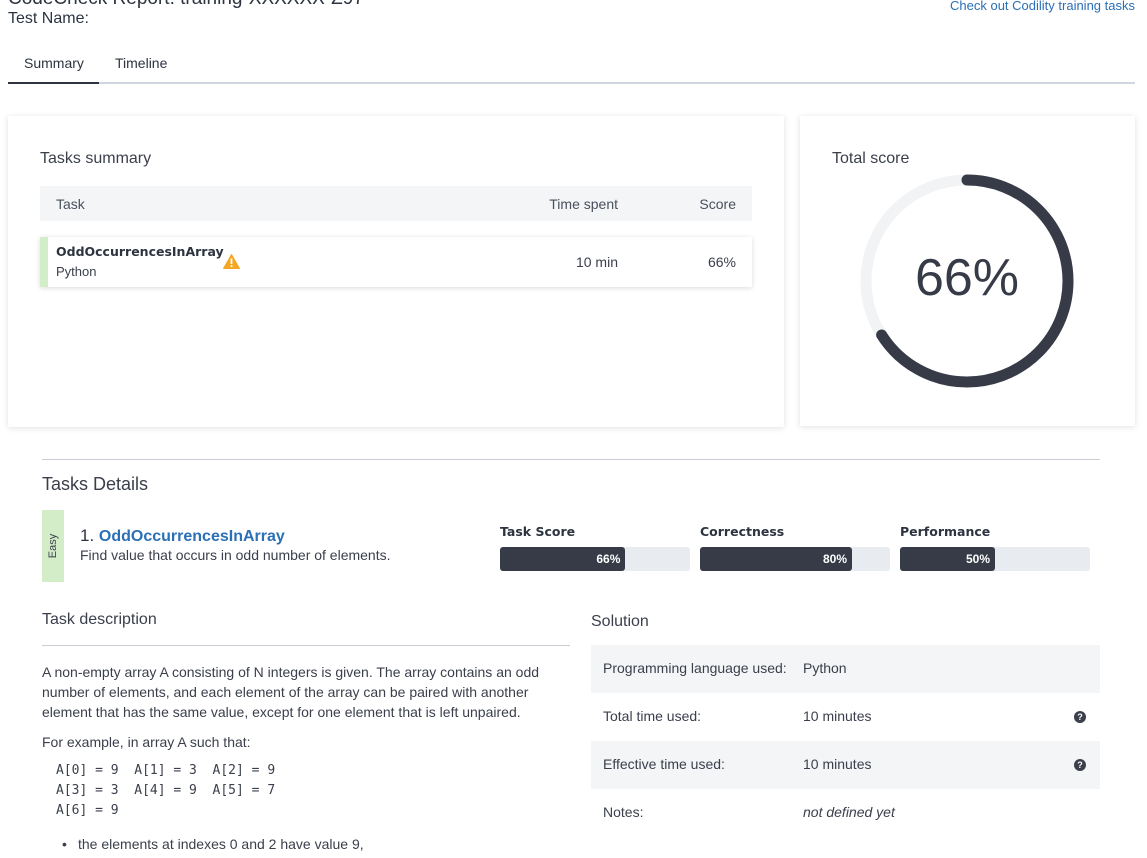  Describe the element at coordinates (945, 531) in the screenshot. I see `metric-label: Performance` at that location.